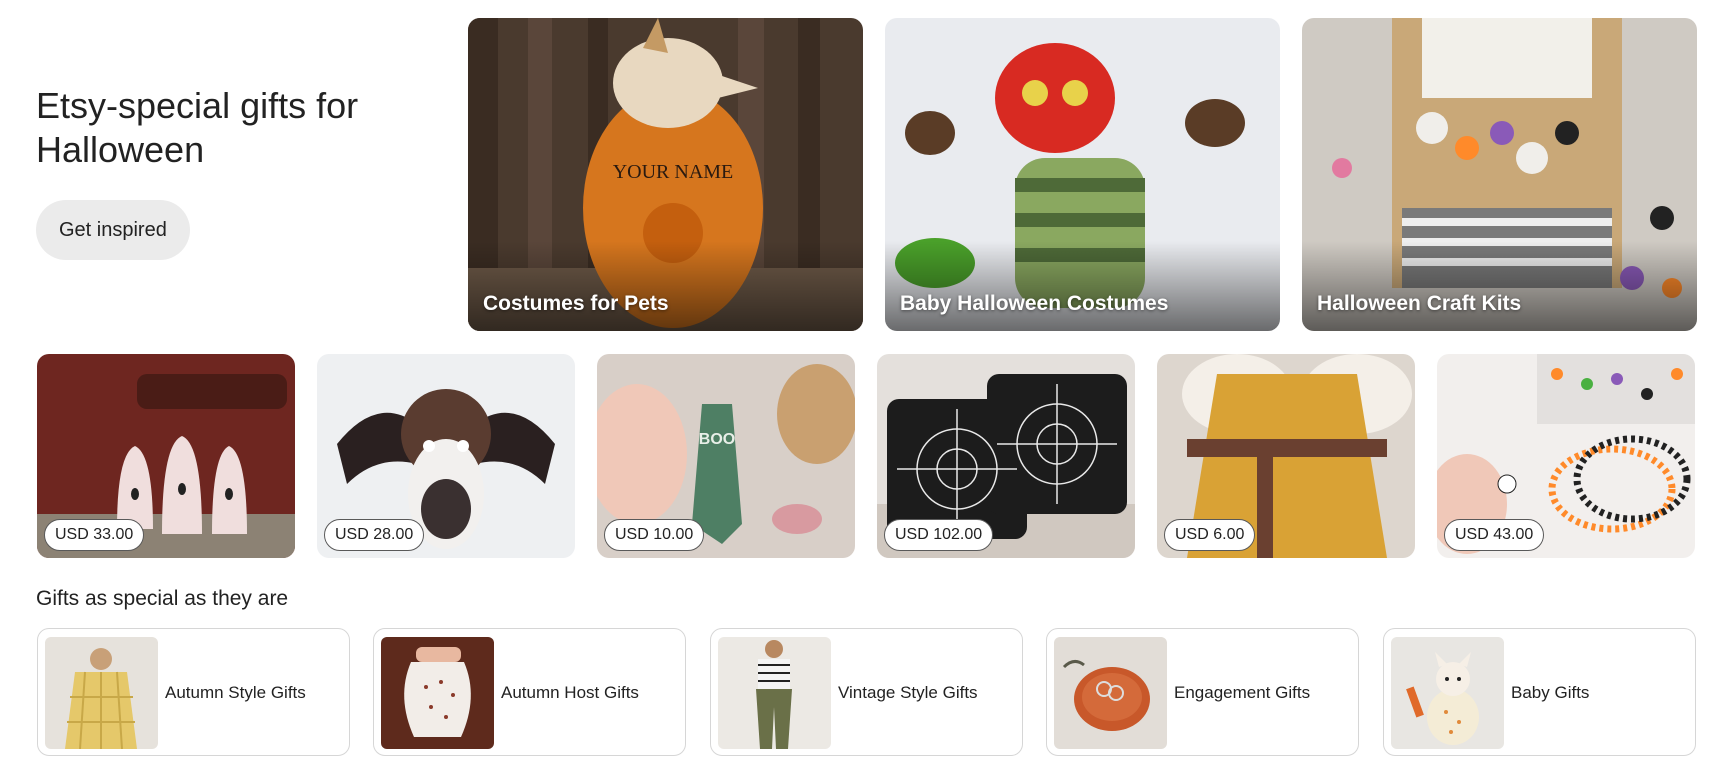 Image resolution: width=1717 pixels, height=782 pixels. Describe the element at coordinates (1006, 456) in the screenshot. I see `item-card-spiderweb-pillows: USD 102.00` at that location.